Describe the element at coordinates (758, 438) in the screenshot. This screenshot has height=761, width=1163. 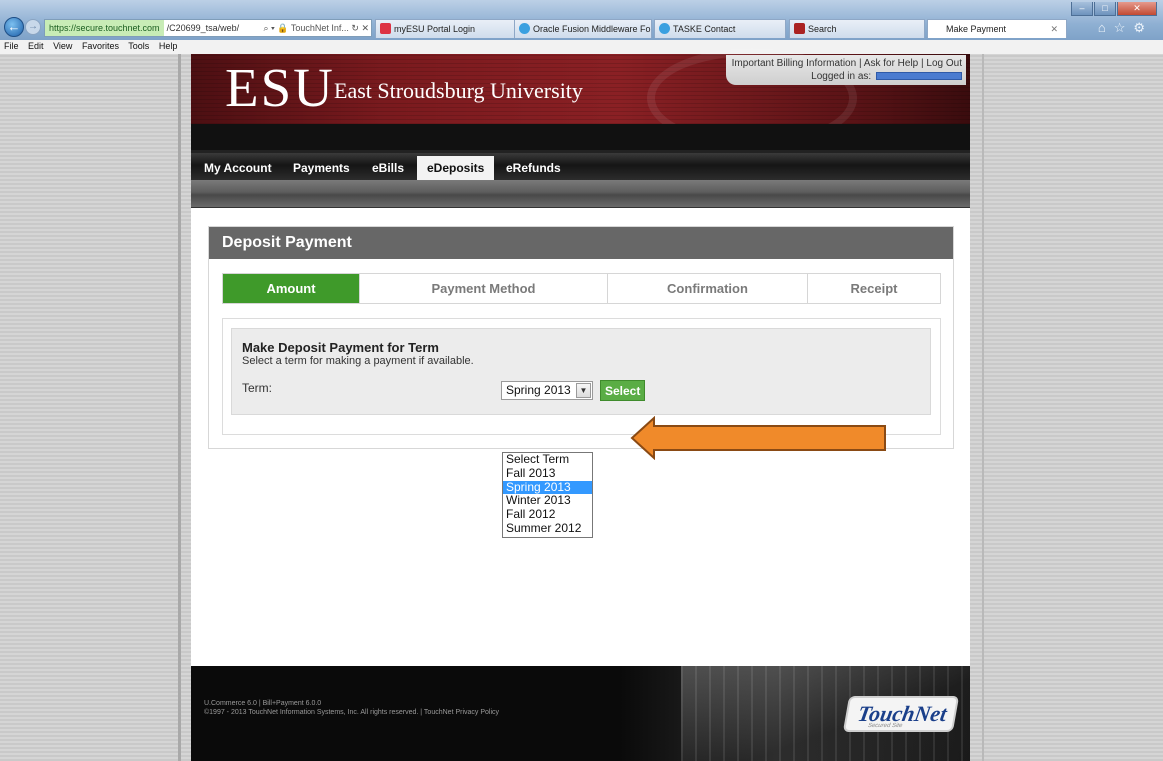
I see `annotation-arrow-icon` at that location.